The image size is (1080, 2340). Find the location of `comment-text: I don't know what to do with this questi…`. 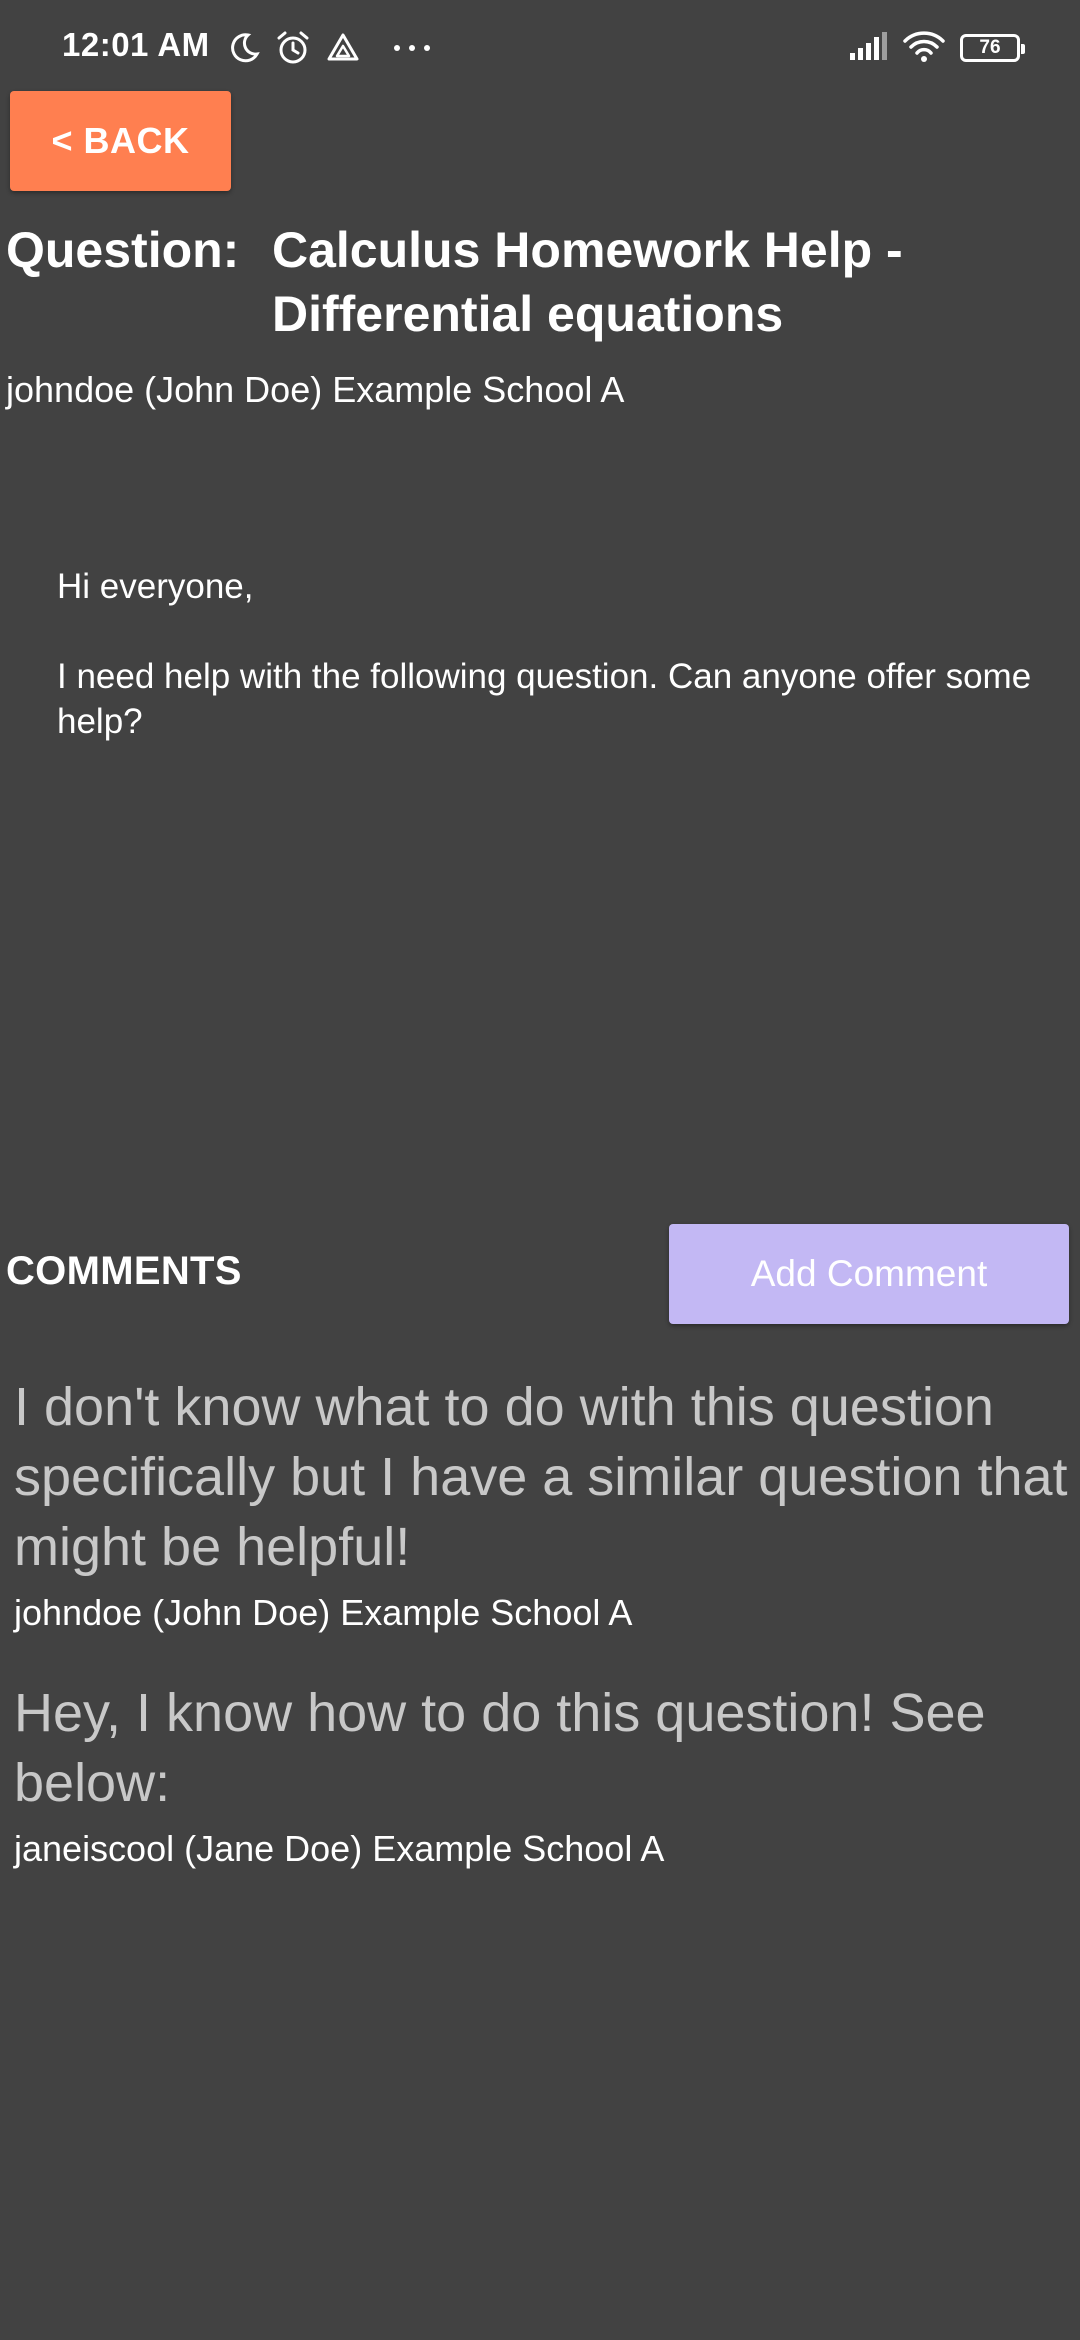

comment-text: I don't know what to do with this questi… is located at coordinates (541, 1477).